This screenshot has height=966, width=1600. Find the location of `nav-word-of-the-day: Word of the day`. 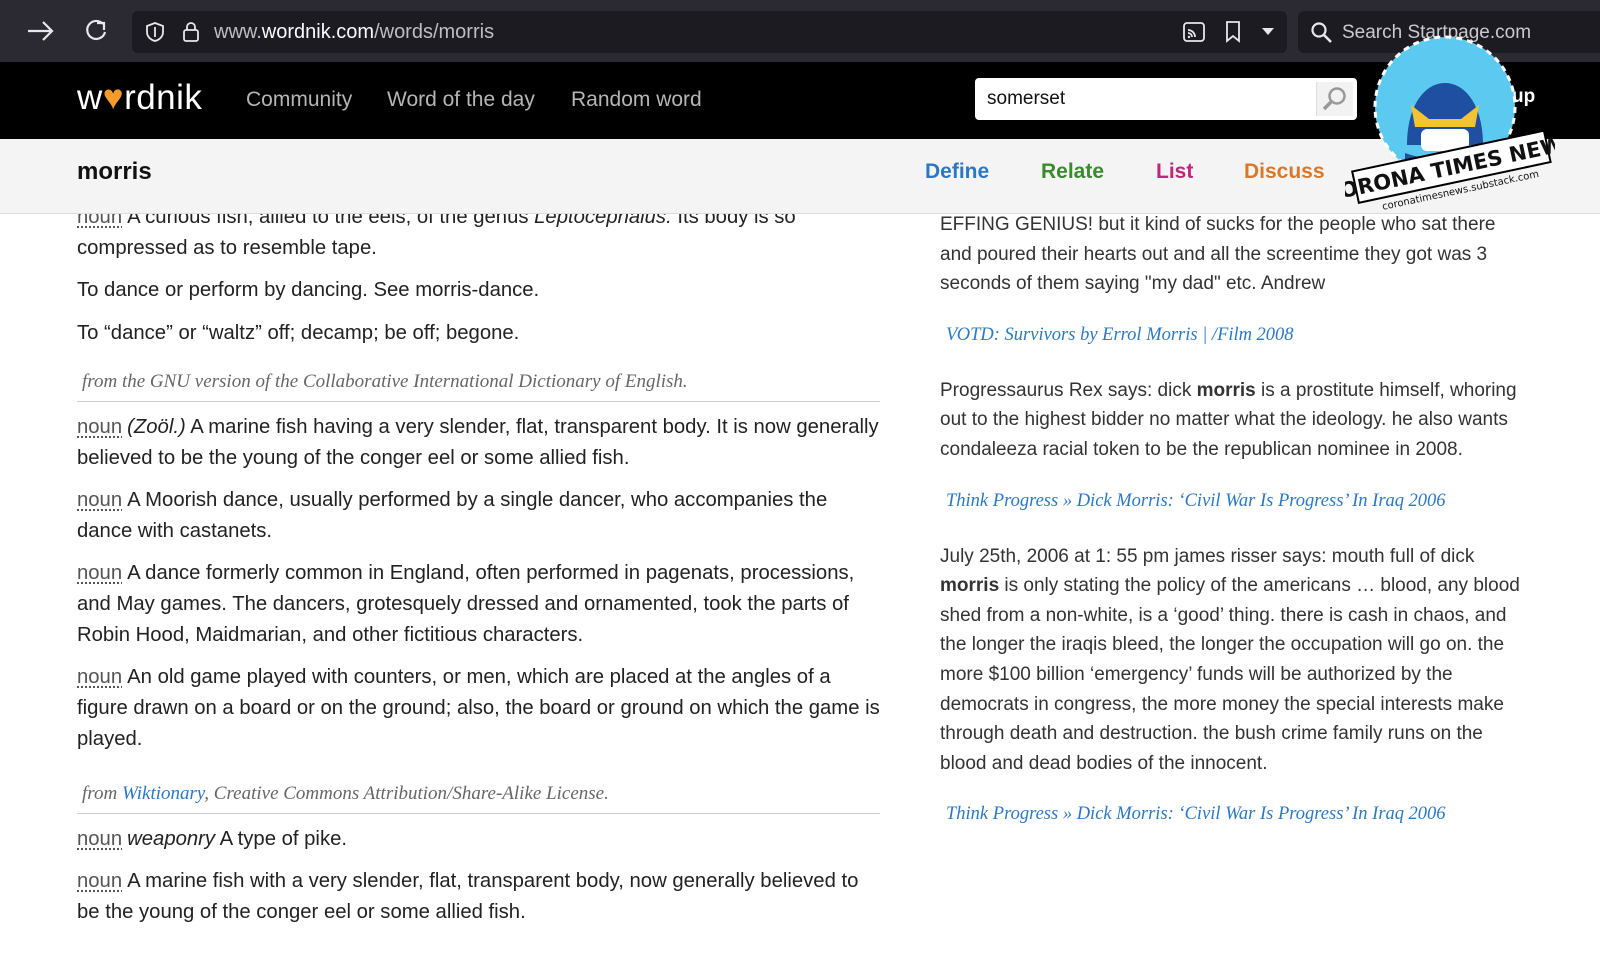

nav-word-of-the-day: Word of the day is located at coordinates (461, 100).